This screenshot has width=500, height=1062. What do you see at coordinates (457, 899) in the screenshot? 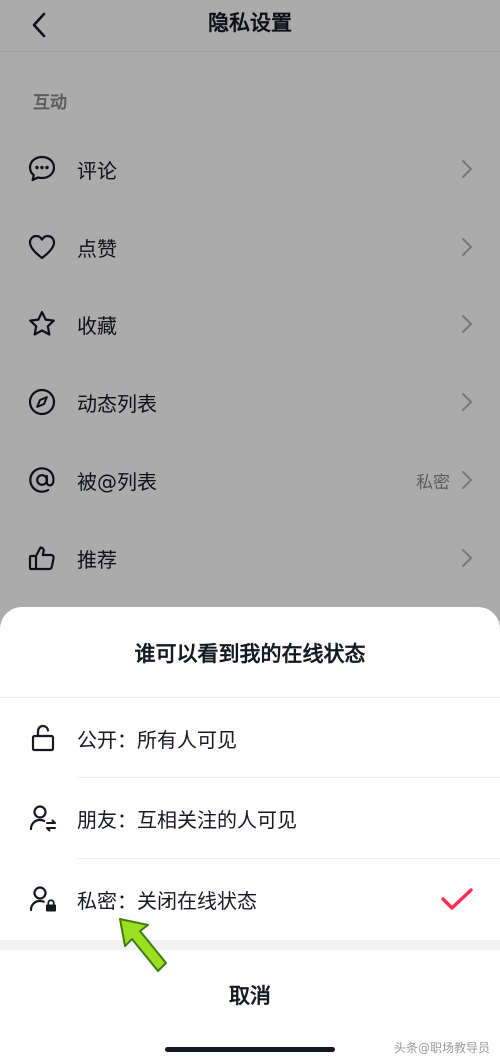
I see `checkmark-icon` at bounding box center [457, 899].